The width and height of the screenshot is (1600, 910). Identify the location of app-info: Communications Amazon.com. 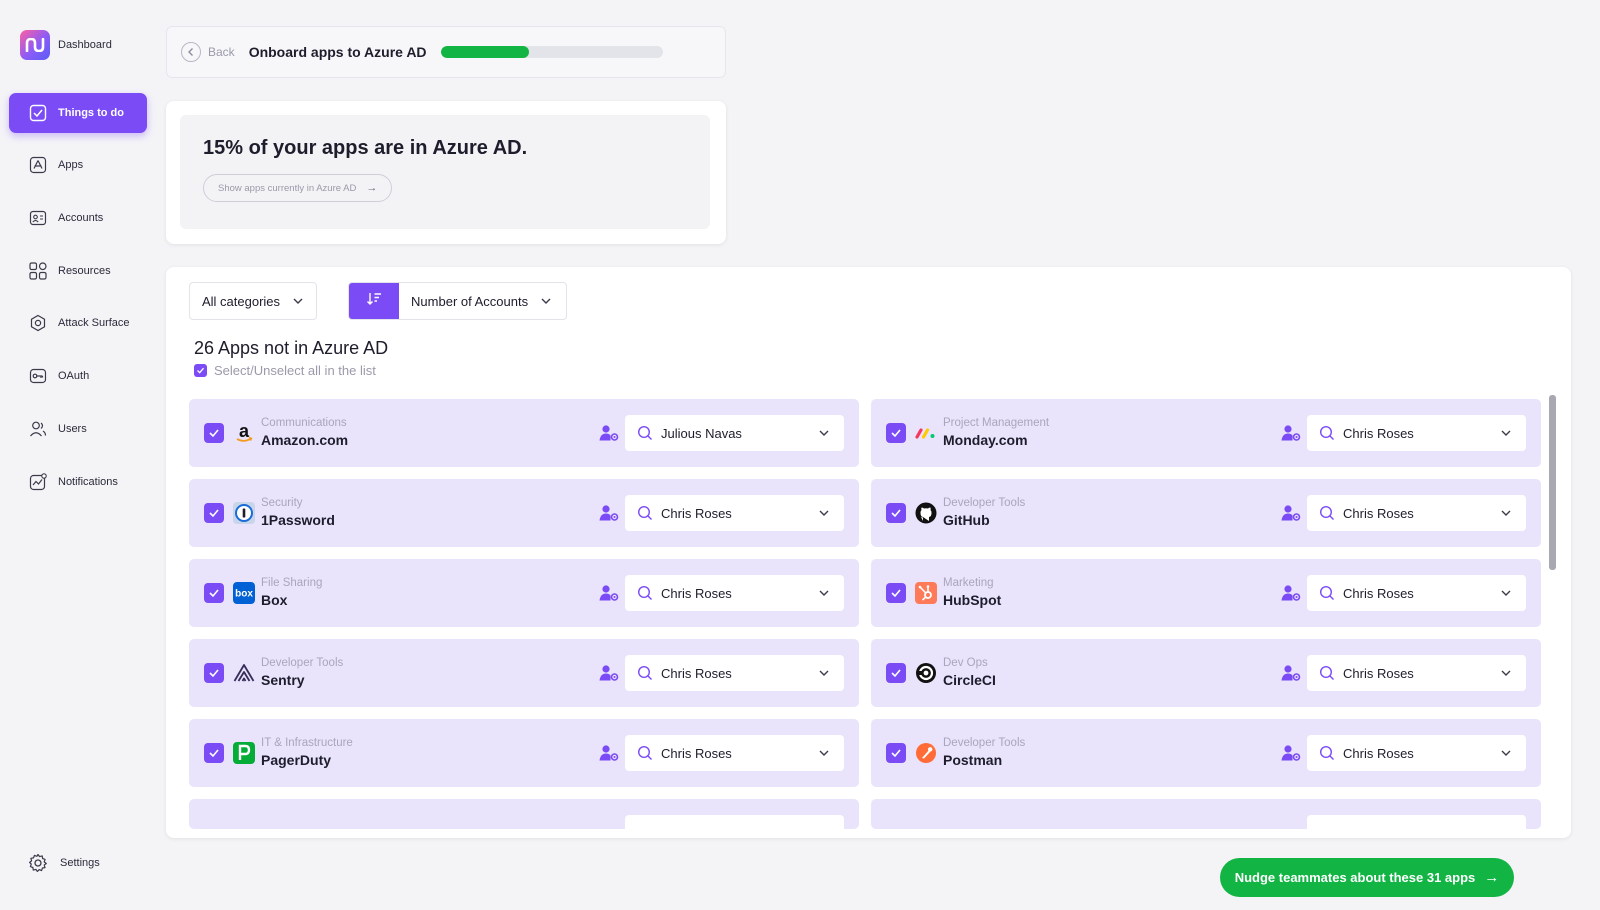
(304, 433).